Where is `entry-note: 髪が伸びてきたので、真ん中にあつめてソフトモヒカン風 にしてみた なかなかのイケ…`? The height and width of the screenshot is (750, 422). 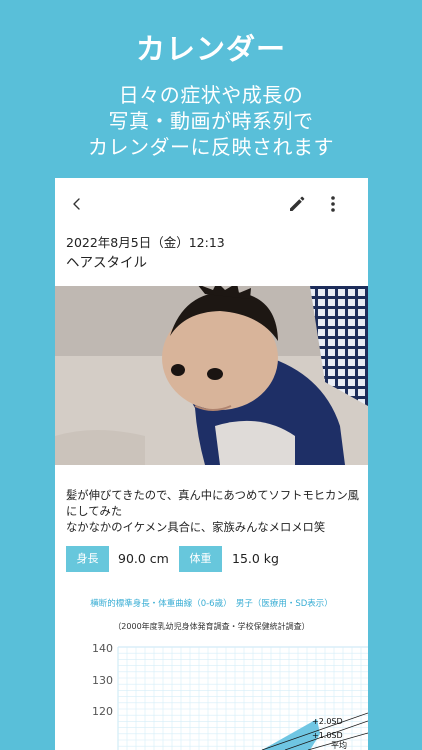 entry-note: 髪が伸びてきたので、真ん中にあつめてソフトモヒカン風 にしてみた なかなかのイケ… is located at coordinates (215, 512).